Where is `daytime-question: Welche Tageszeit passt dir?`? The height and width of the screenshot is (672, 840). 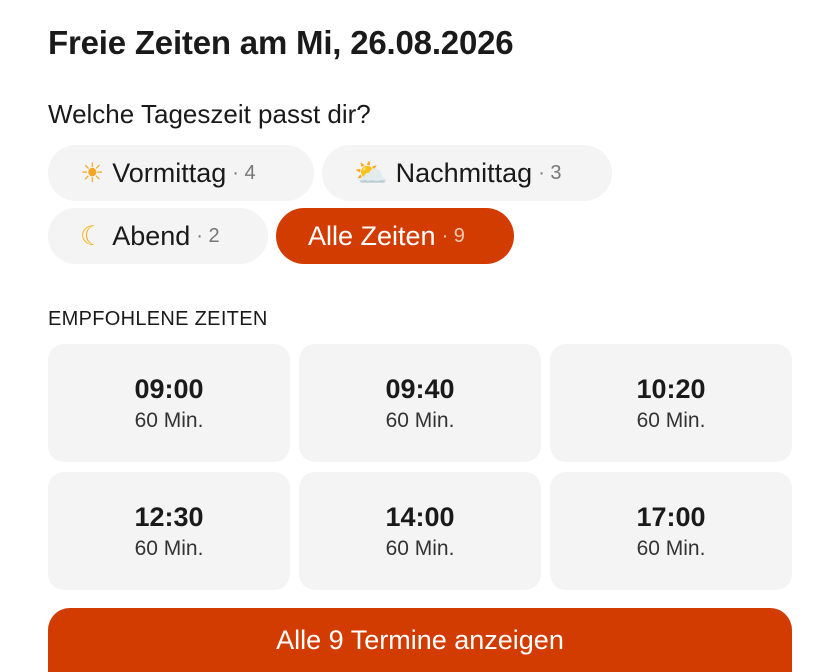 daytime-question: Welche Tageszeit passt dir? is located at coordinates (209, 114).